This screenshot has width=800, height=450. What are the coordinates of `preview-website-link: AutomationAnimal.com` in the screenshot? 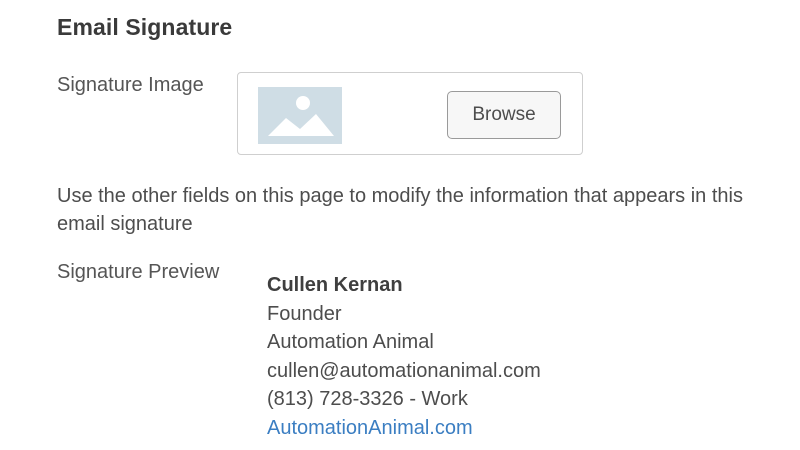 It's located at (404, 428).